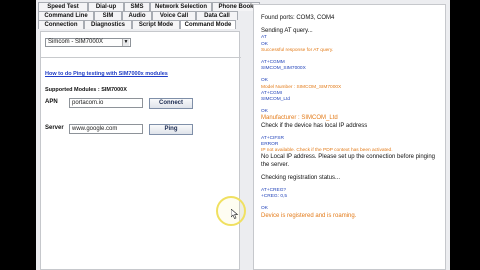 The height and width of the screenshot is (270, 480). Describe the element at coordinates (171, 103) in the screenshot. I see `connect-button: Connect` at that location.